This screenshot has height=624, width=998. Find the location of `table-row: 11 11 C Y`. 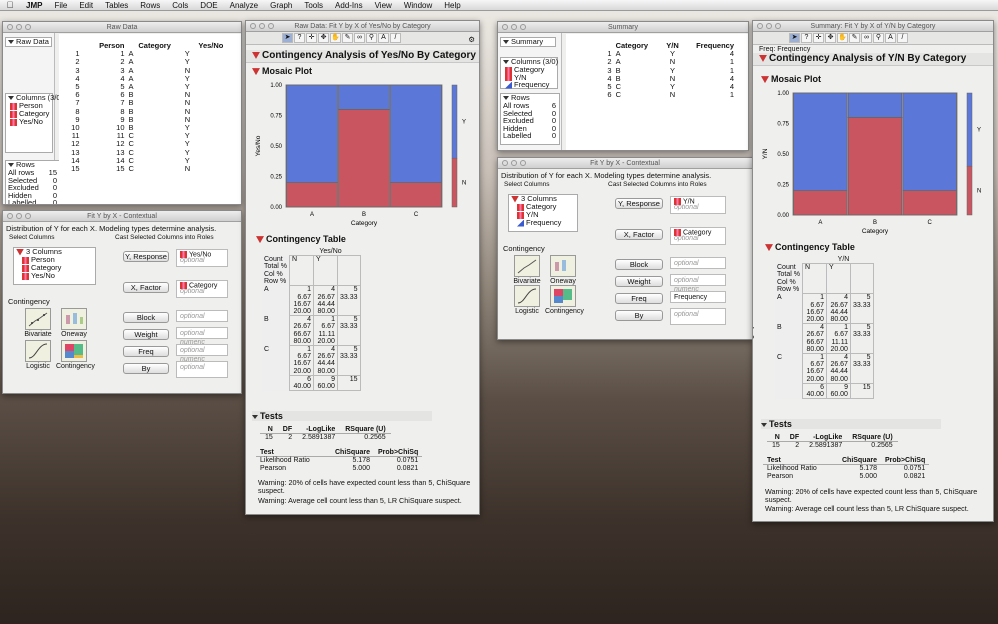

table-row: 11 11 C Y is located at coordinates (149, 136).